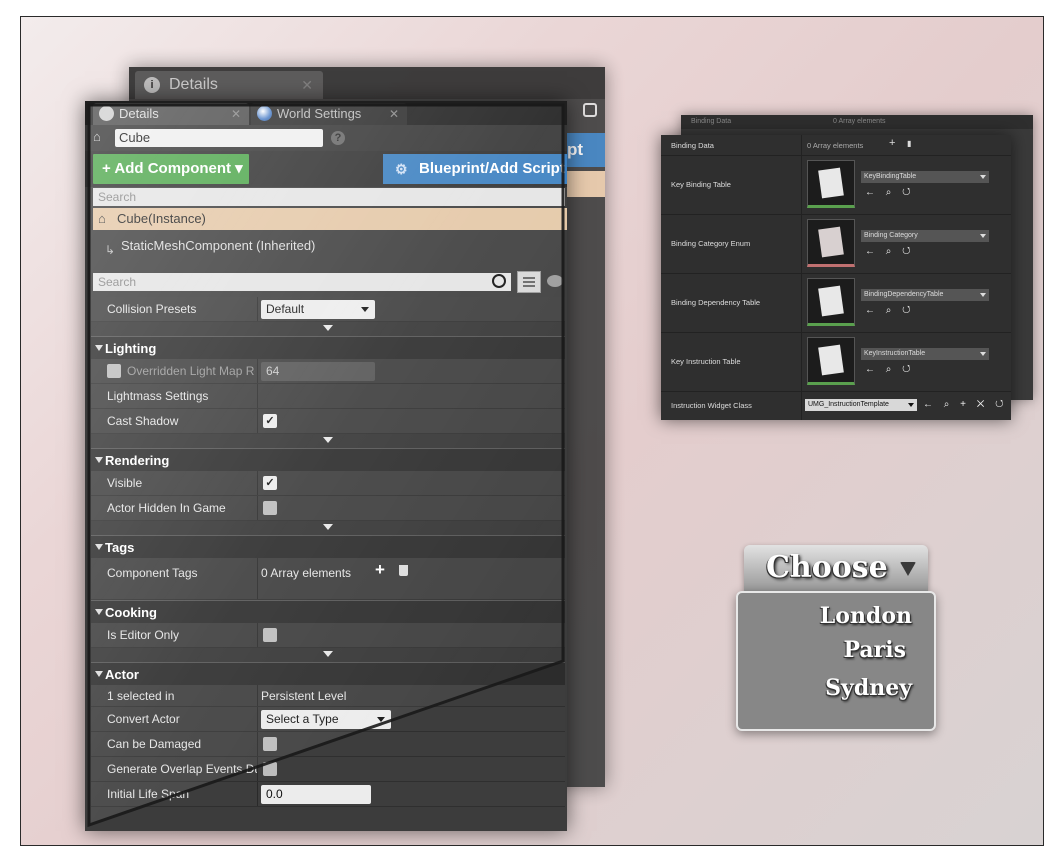 This screenshot has height=868, width=1063. I want to click on property-row-actor-hidden: Actor Hidden In Game, so click(328, 508).